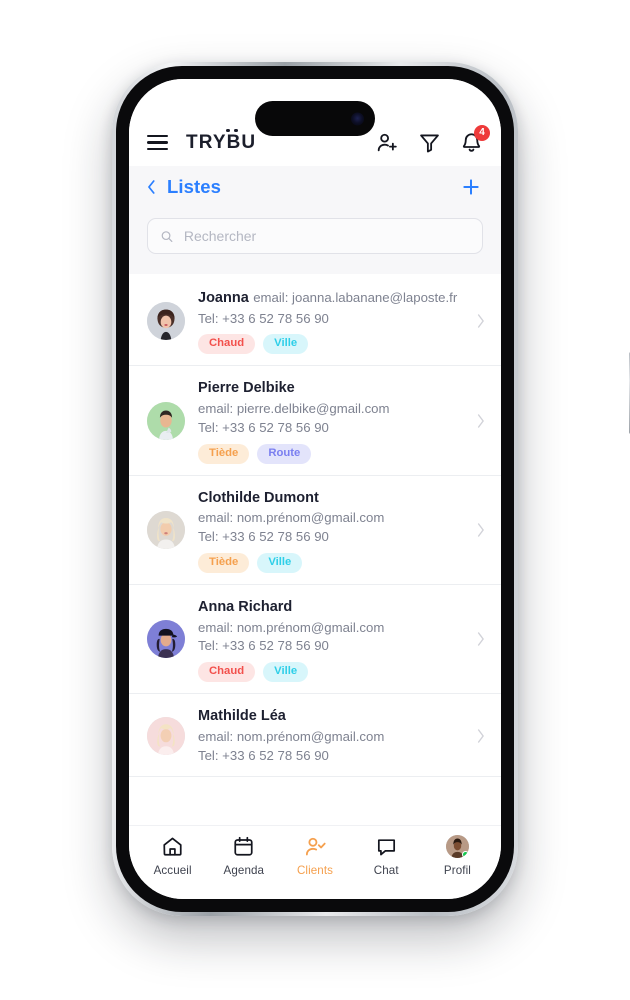  I want to click on search-icon, so click(167, 236).